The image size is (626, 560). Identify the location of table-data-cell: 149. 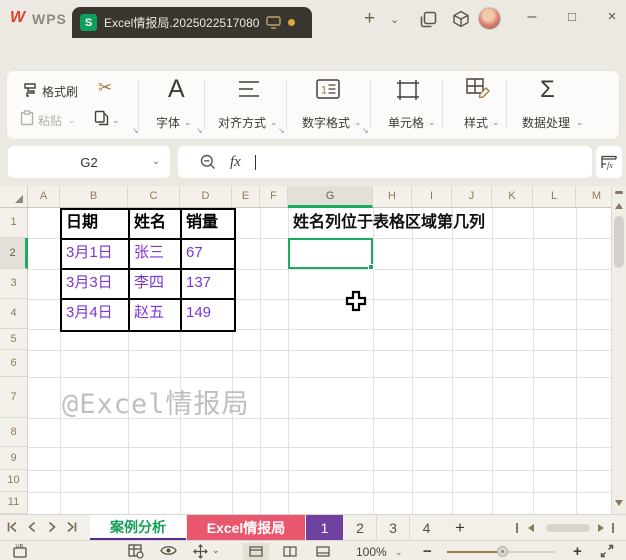
(208, 315).